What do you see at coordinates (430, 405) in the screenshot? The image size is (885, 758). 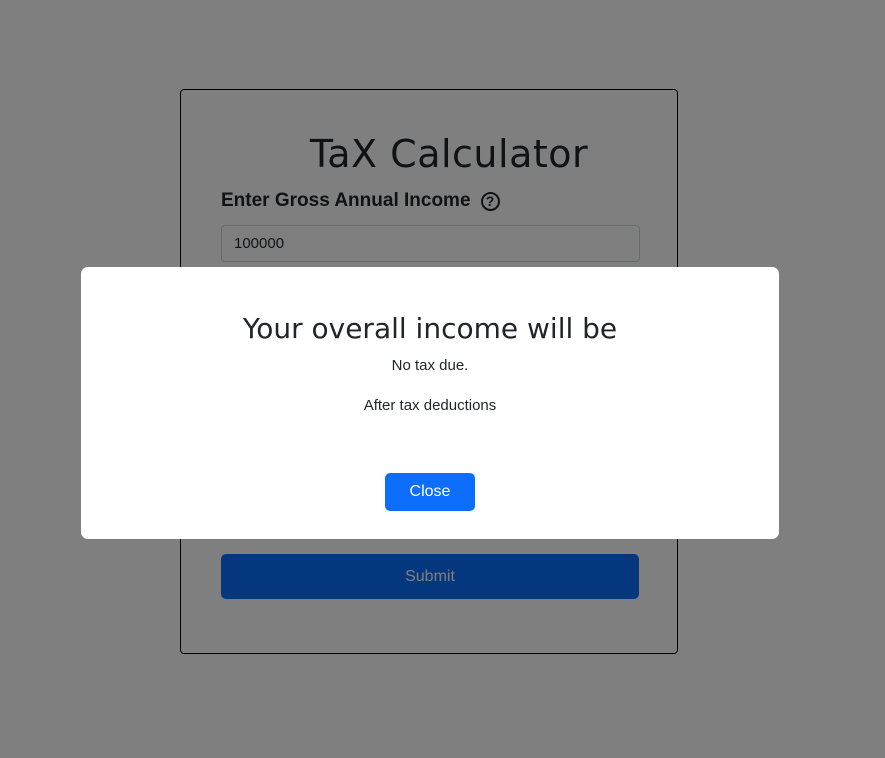 I see `modal-deductions-text: After tax deductions` at bounding box center [430, 405].